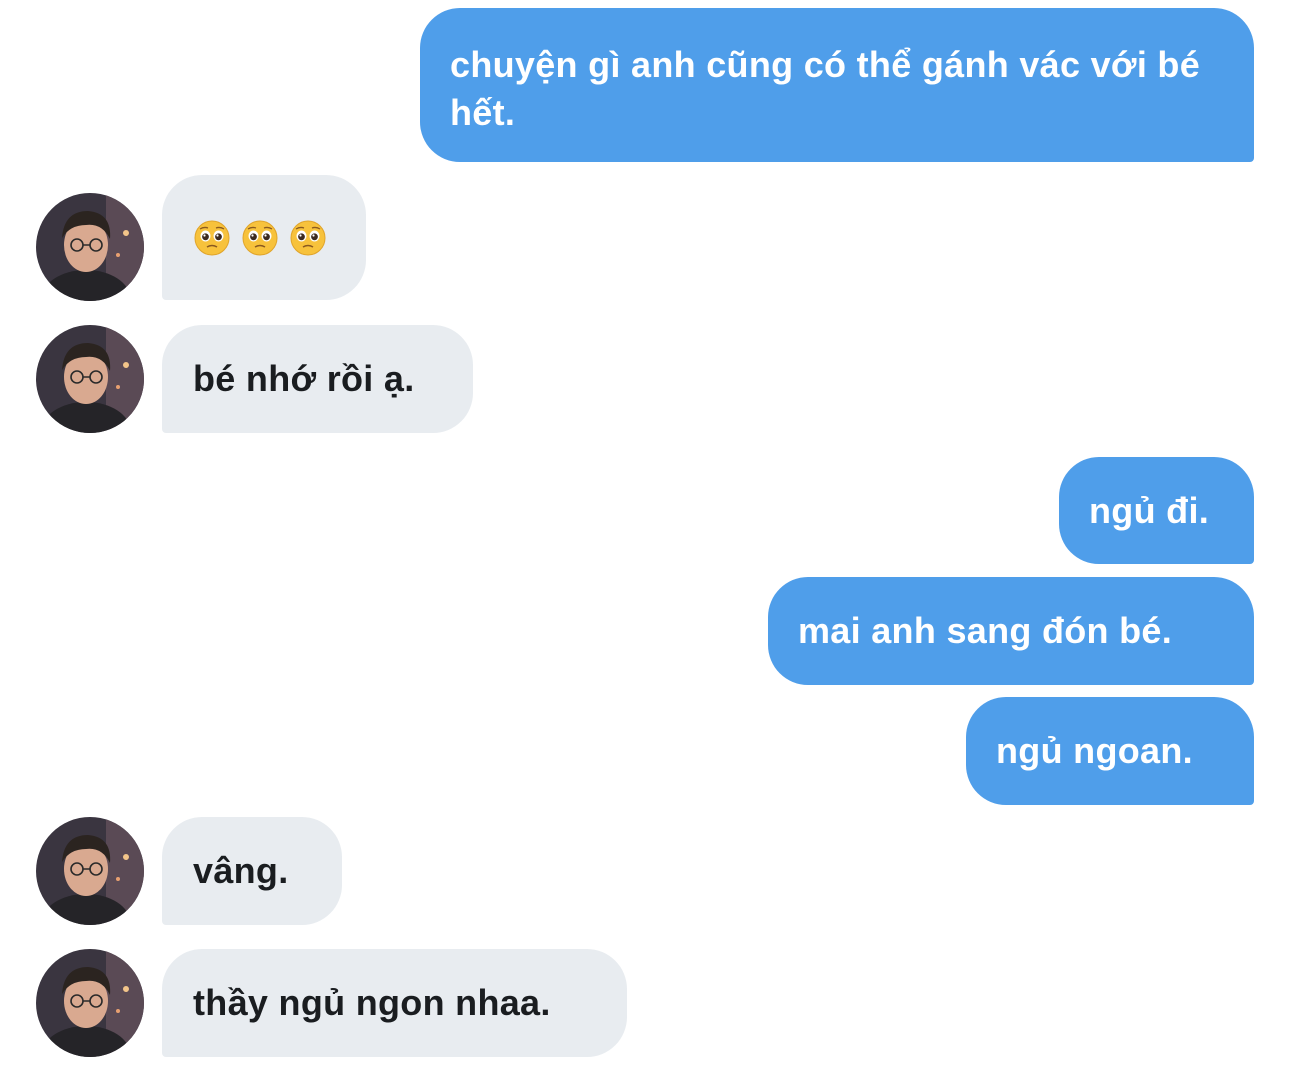 The height and width of the screenshot is (1076, 1290). I want to click on outgoing-message-bubble: ngủ ngoan., so click(1110, 751).